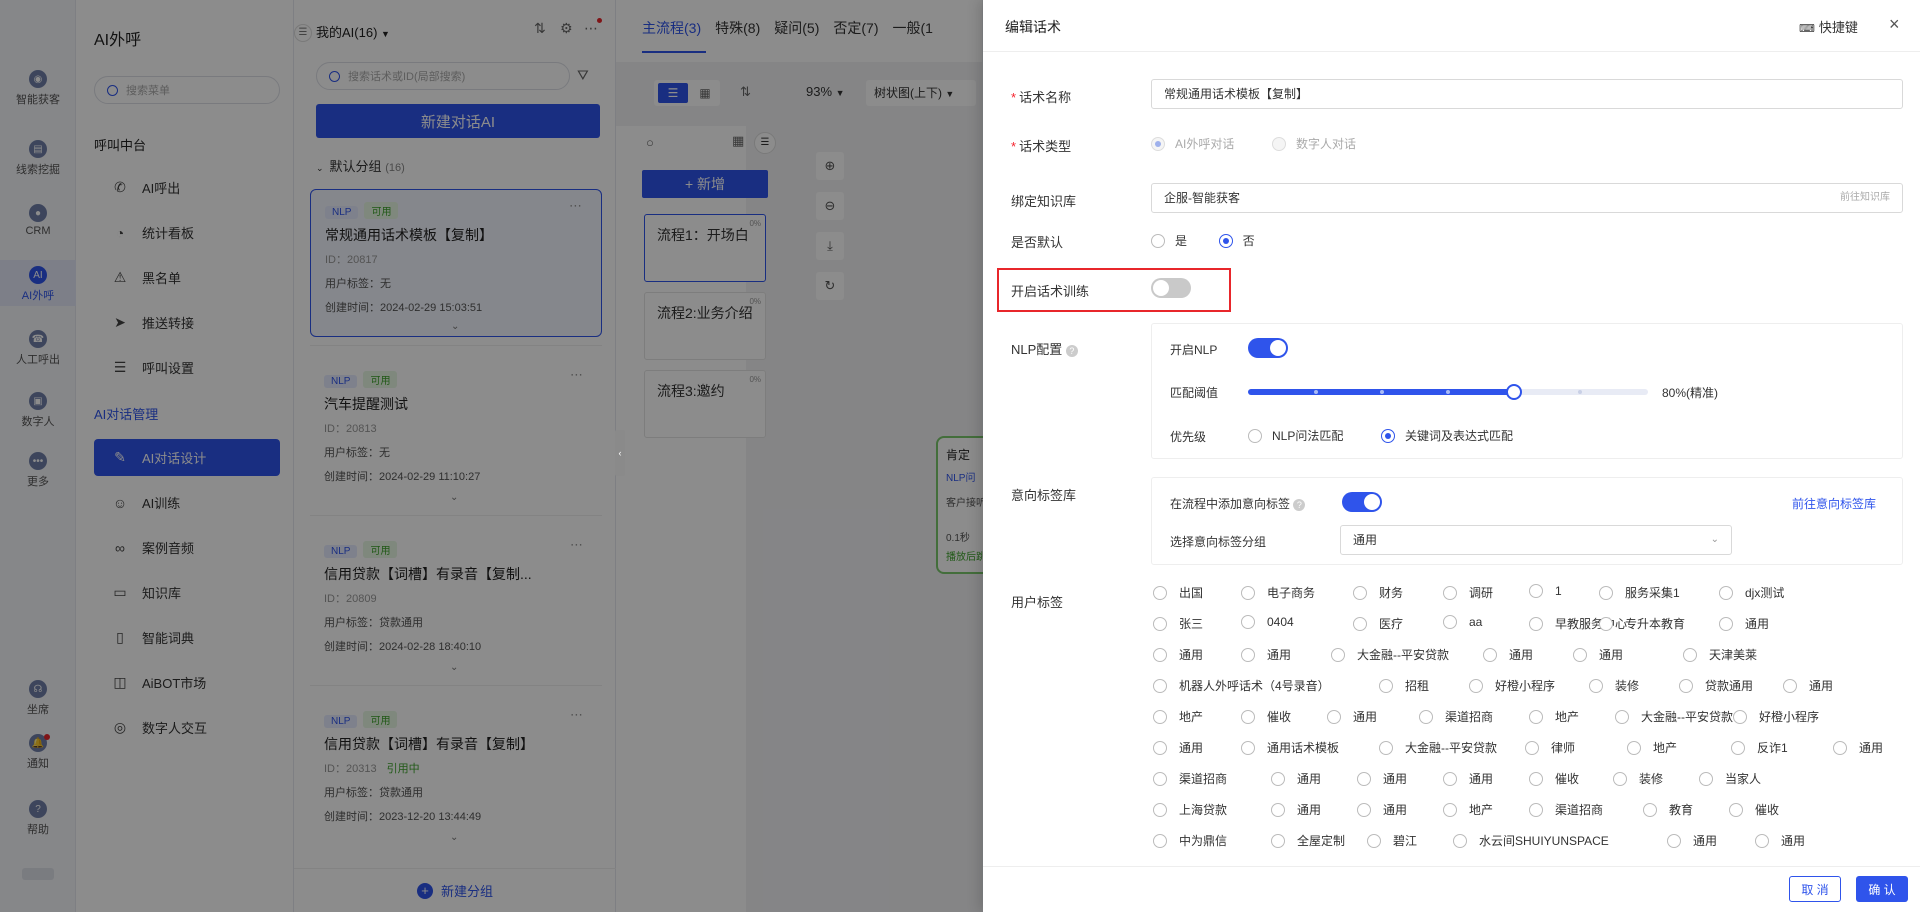 The width and height of the screenshot is (1920, 912). What do you see at coordinates (1894, 24) in the screenshot?
I see `close-icon: ×` at bounding box center [1894, 24].